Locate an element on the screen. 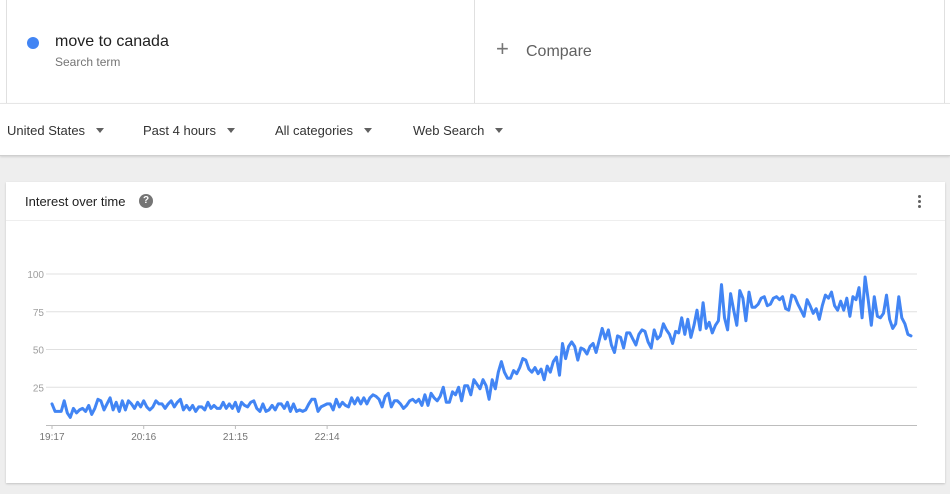 The image size is (950, 494). category-dropdown: All categories is located at coordinates (324, 130).